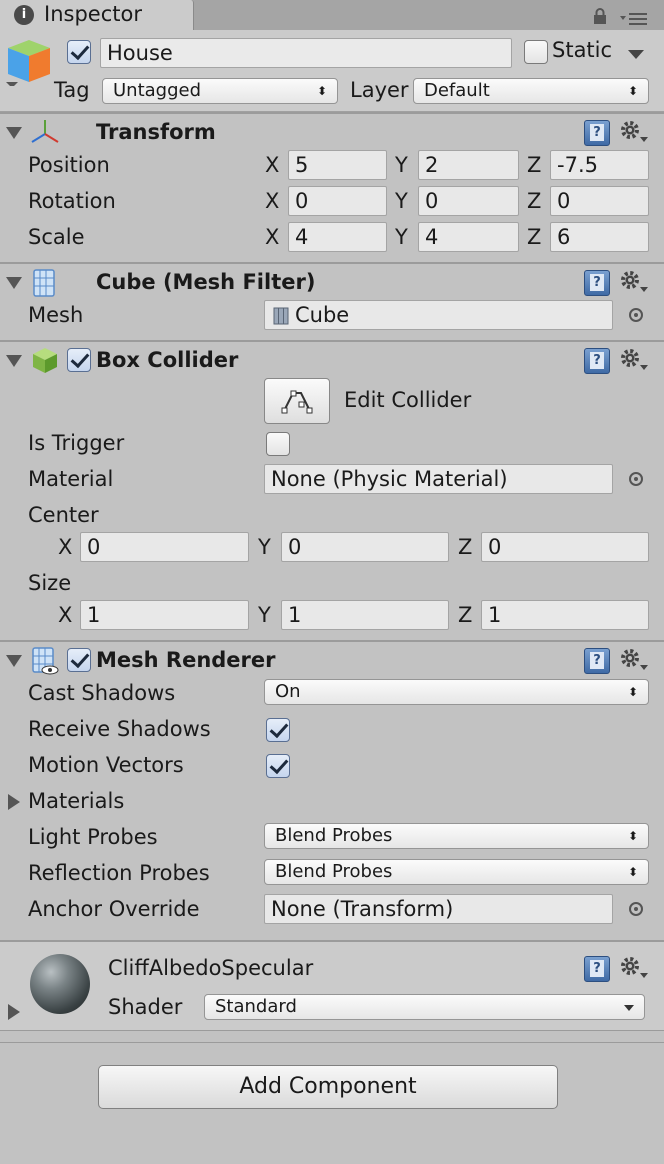 Image resolution: width=664 pixels, height=1164 pixels. Describe the element at coordinates (14, 661) in the screenshot. I see `mesh-renderer-foldout-icon` at that location.